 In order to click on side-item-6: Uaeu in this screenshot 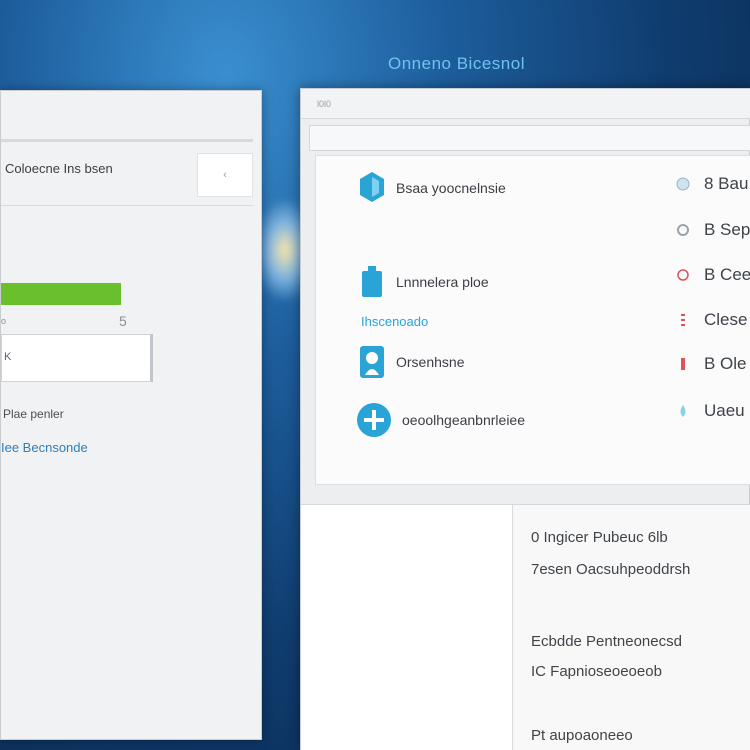, I will do `click(710, 411)`.